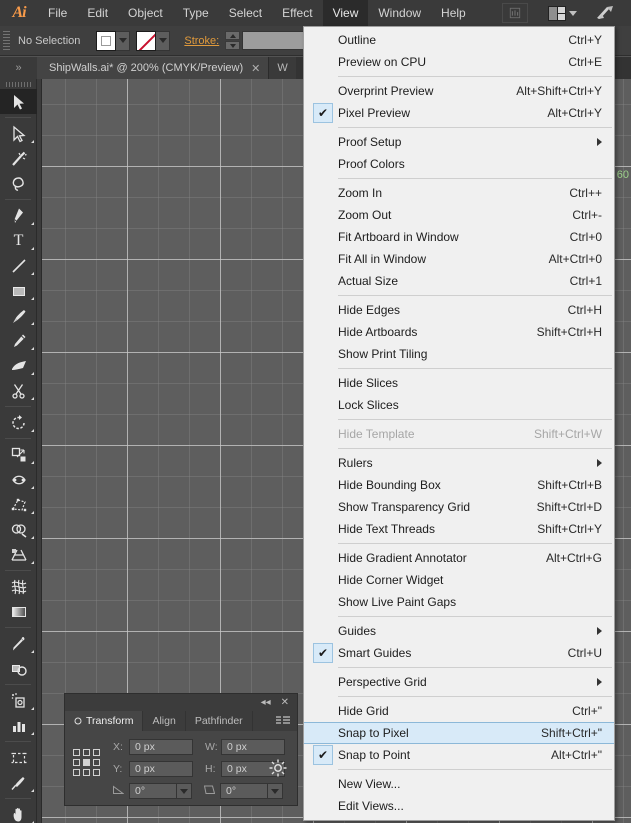 This screenshot has height=823, width=631. I want to click on mesh-tool, so click(18, 586).